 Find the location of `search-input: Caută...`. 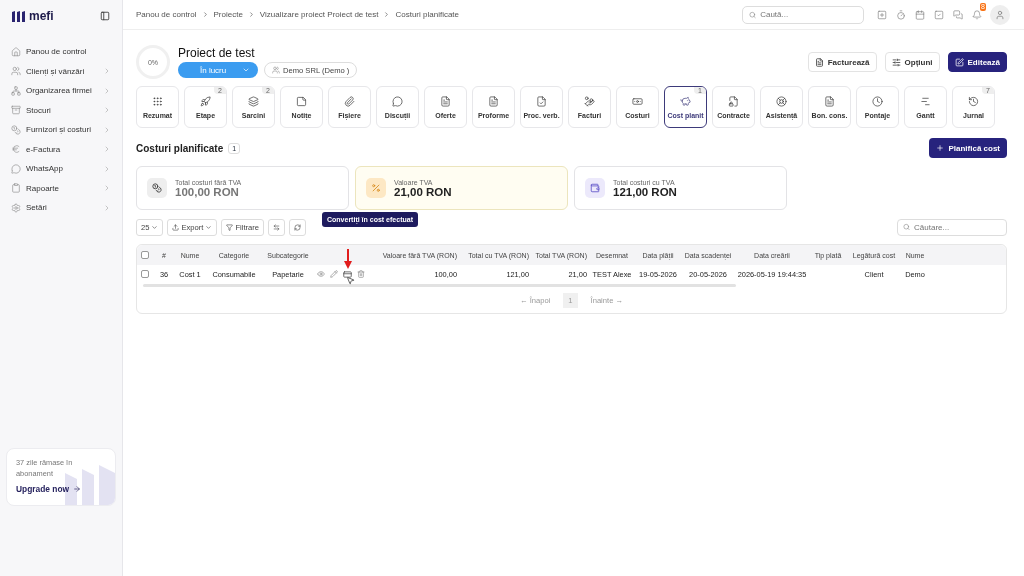

search-input: Caută... is located at coordinates (808, 14).